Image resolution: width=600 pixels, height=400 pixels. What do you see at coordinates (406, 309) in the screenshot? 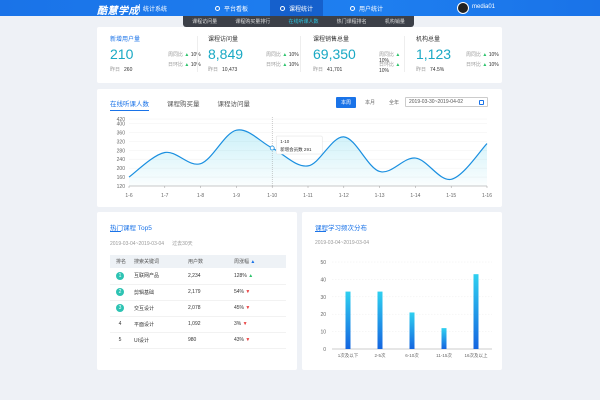
I see `bar-chart: 0 10 20 30 40 50 1次及以下 2-5次 6-10次 11-15次 16次及以上` at bounding box center [406, 309].